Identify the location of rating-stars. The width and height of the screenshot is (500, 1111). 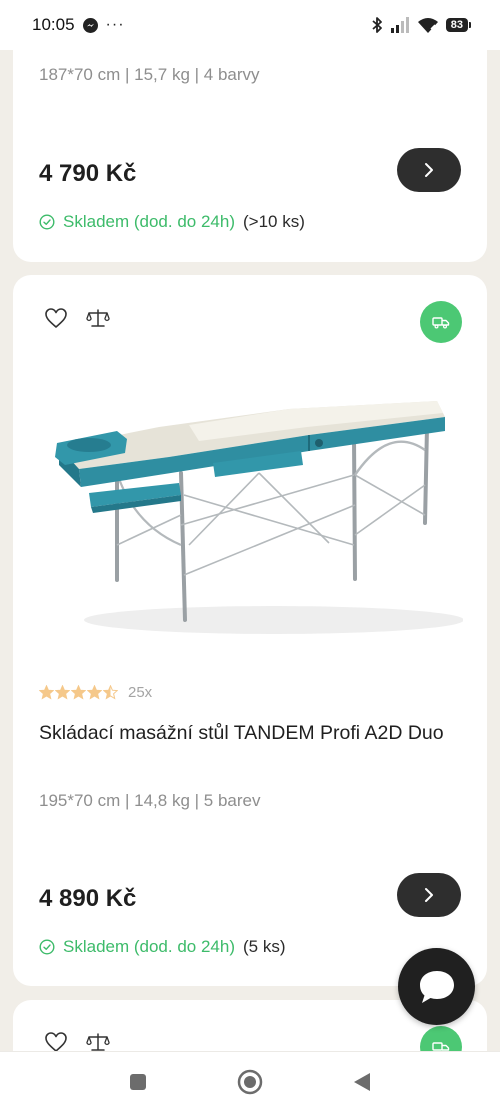
(78, 692).